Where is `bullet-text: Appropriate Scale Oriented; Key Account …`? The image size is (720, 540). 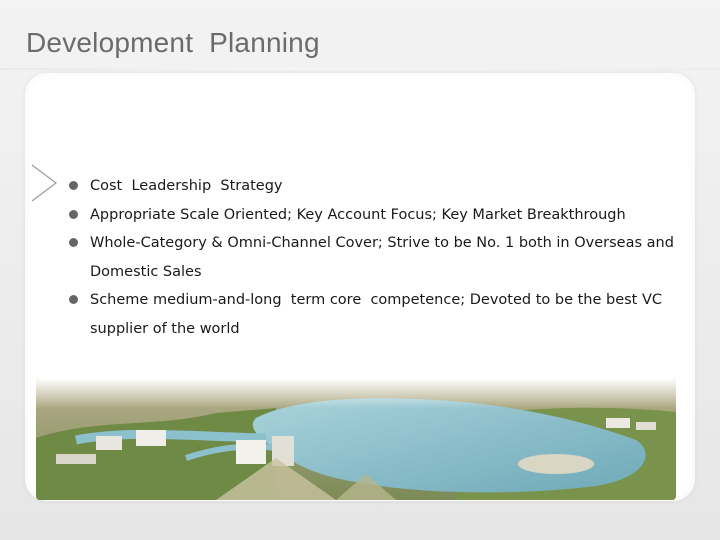
bullet-text: Appropriate Scale Oriented; Key Account … is located at coordinates (358, 214).